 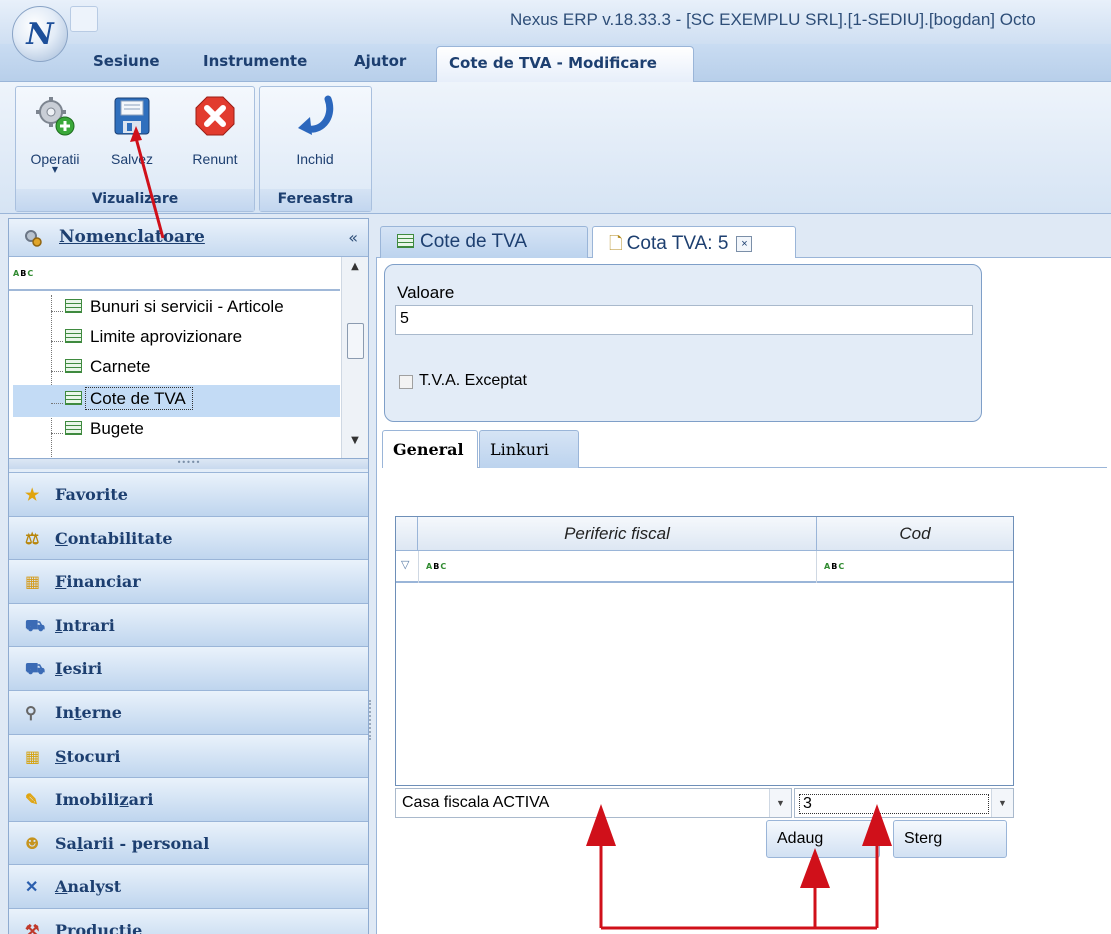 What do you see at coordinates (683, 343) in the screenshot?
I see `cota-groupbox: Valoare 5 T.V.A. Exceptat` at bounding box center [683, 343].